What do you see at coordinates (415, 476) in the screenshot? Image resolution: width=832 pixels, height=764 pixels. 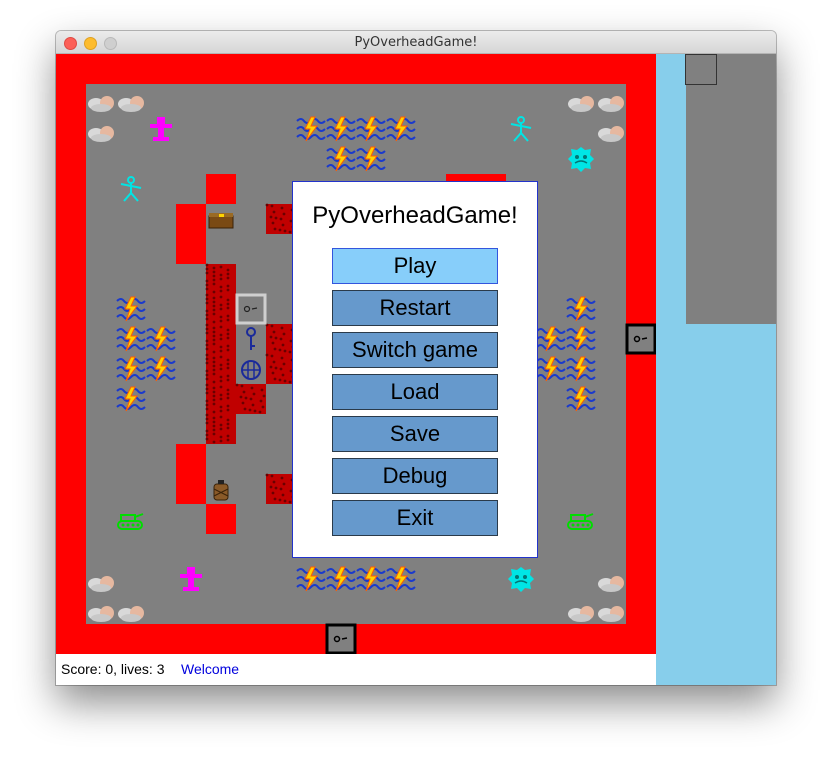 I see `debug-button: Debug` at bounding box center [415, 476].